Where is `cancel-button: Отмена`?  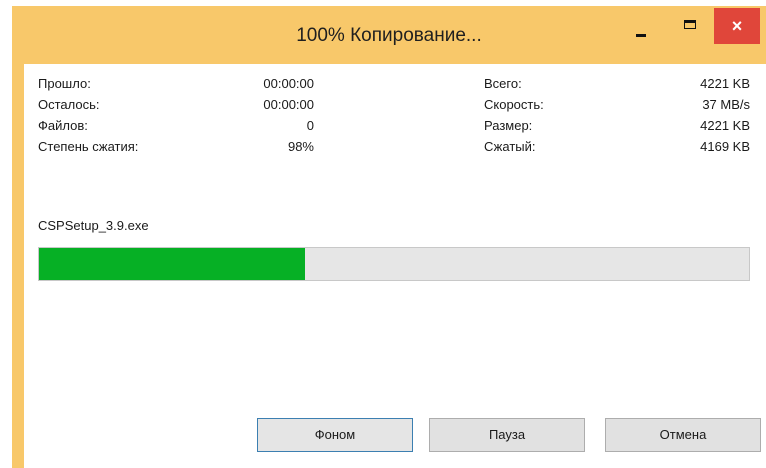
cancel-button: Отмена is located at coordinates (683, 435).